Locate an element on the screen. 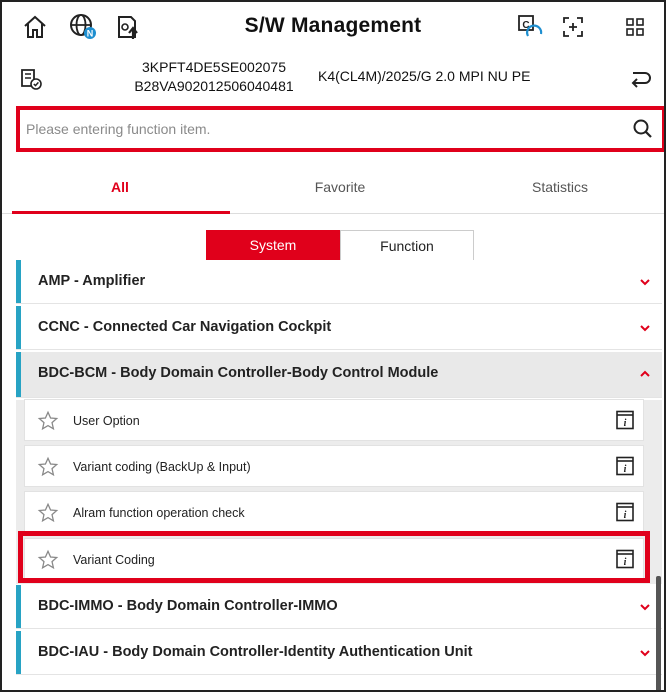 Image resolution: width=666 pixels, height=692 pixels. chevron-up-icon is located at coordinates (645, 374).